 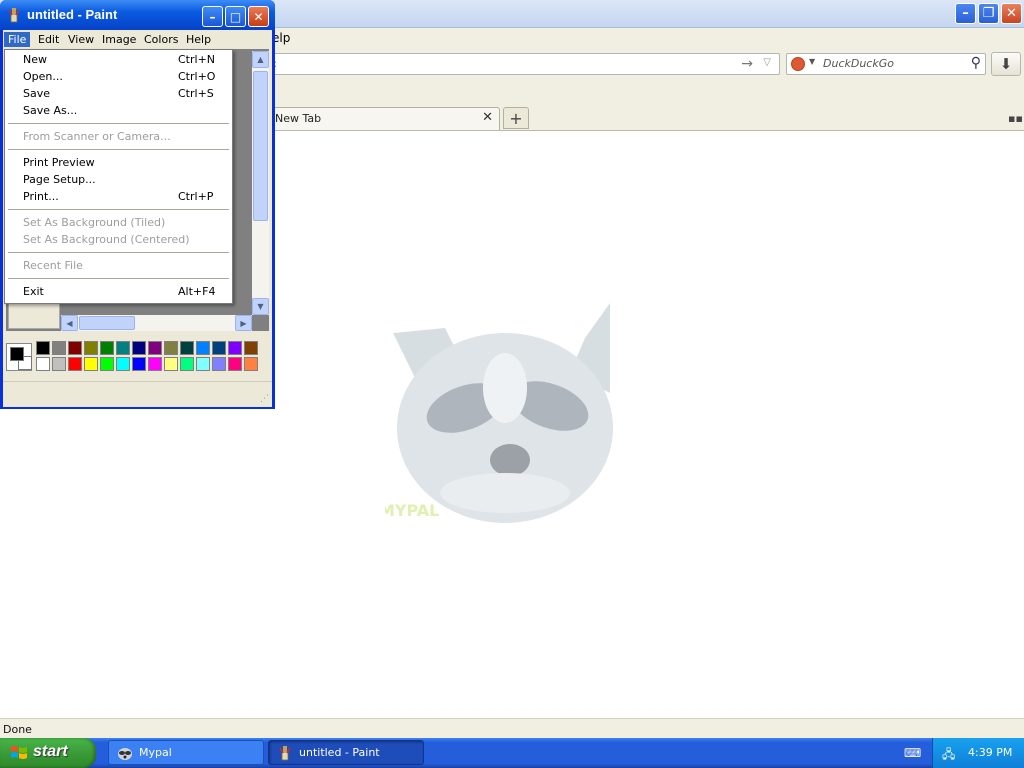 I want to click on paint-minimize-button: –, so click(x=212, y=16).